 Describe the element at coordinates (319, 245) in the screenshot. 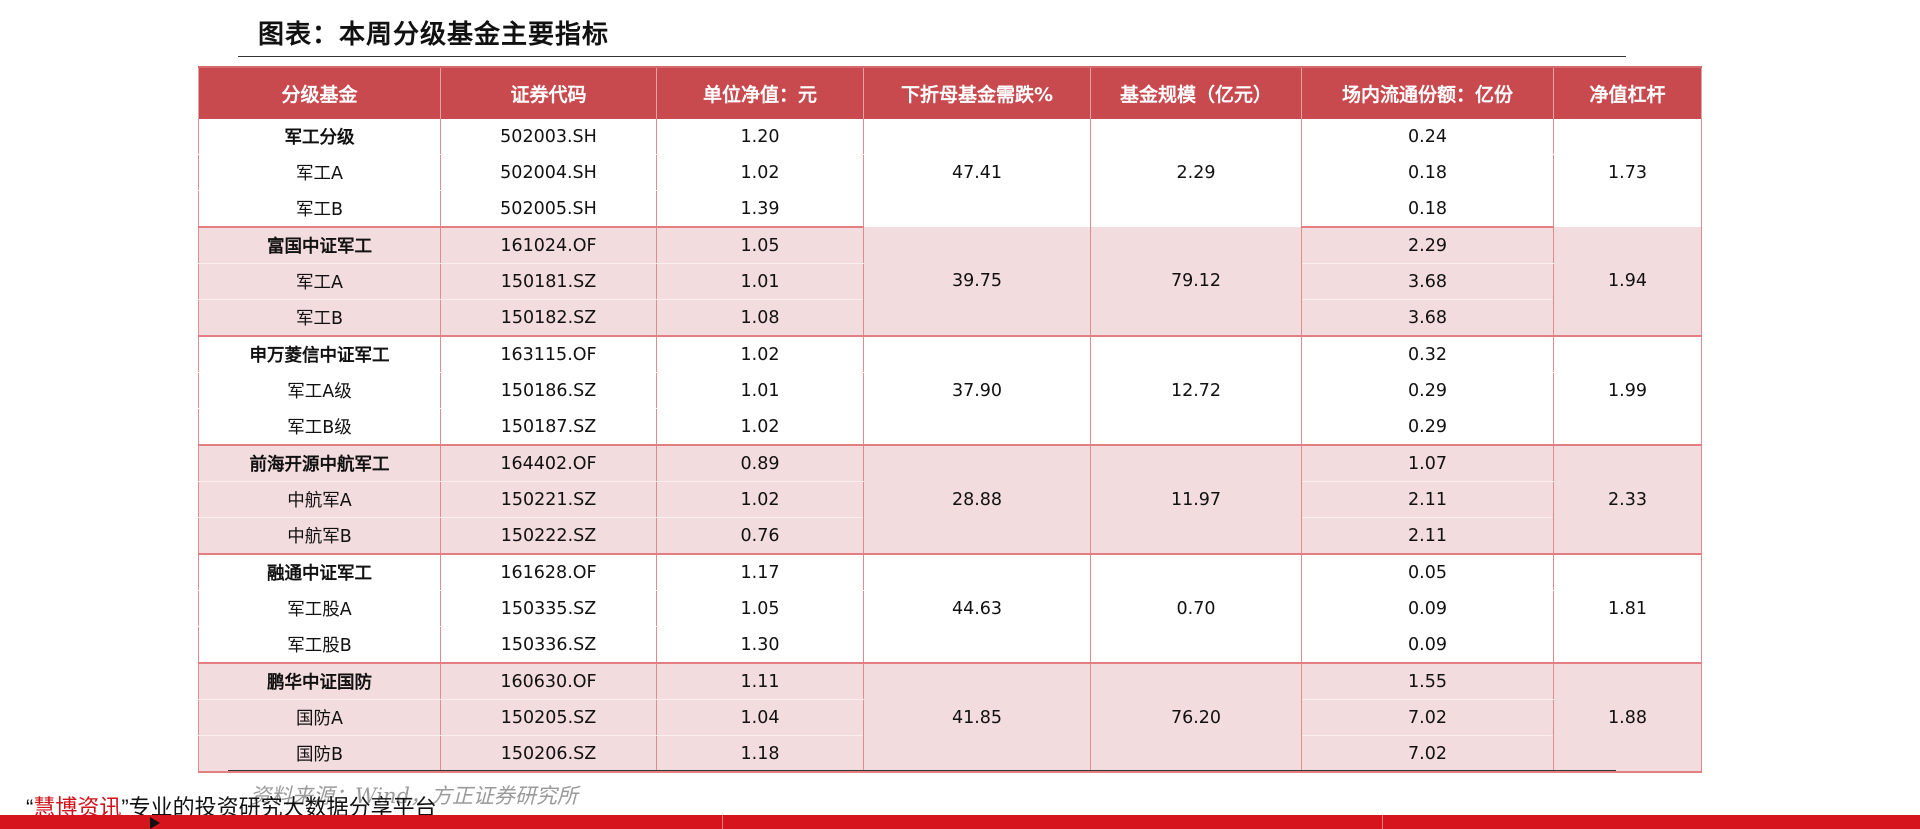

I see `fund-name-cell: 富国中证军工` at that location.